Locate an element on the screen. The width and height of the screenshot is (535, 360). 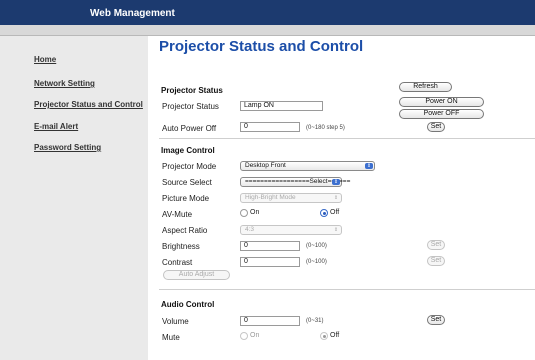
av-mute-off-radio is located at coordinates (324, 213).